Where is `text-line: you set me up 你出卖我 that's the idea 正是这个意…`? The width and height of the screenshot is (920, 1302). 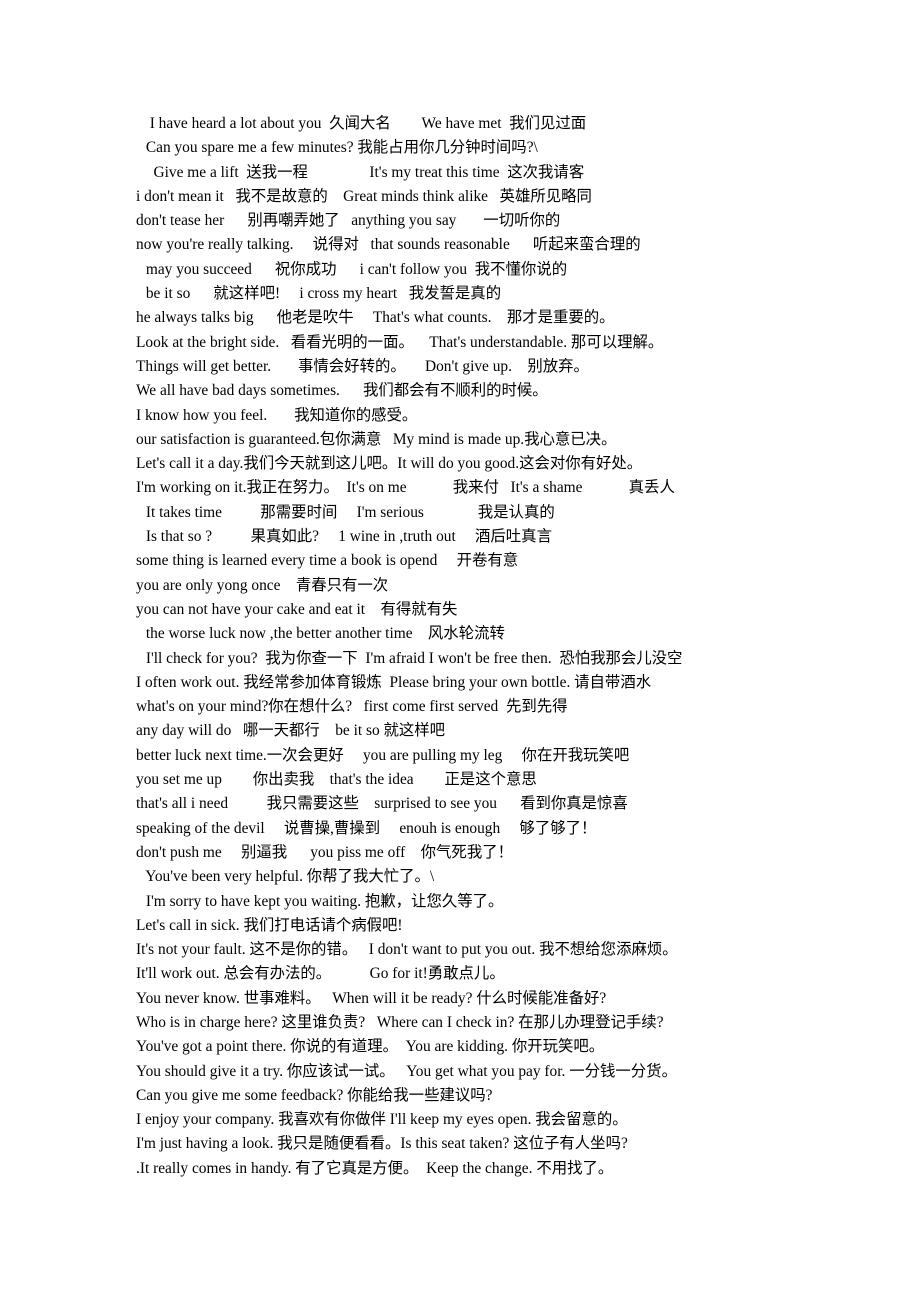
text-line: you set me up 你出卖我 that's the idea 正是这个意… is located at coordinates (336, 780).